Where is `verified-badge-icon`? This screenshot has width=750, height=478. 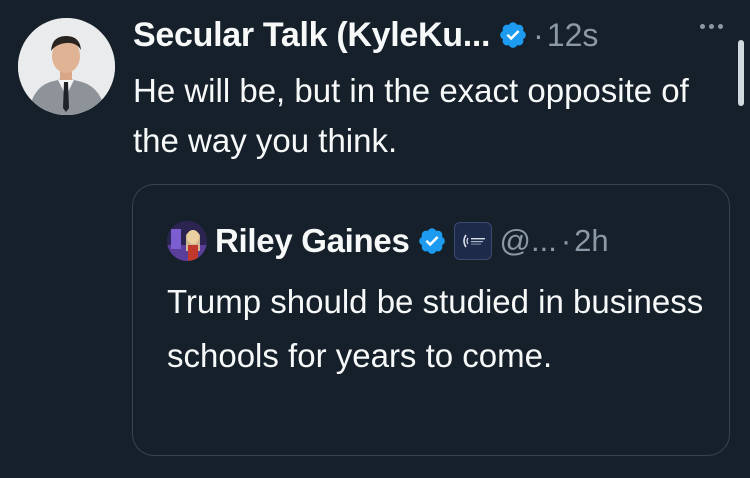
verified-badge-icon is located at coordinates (513, 35).